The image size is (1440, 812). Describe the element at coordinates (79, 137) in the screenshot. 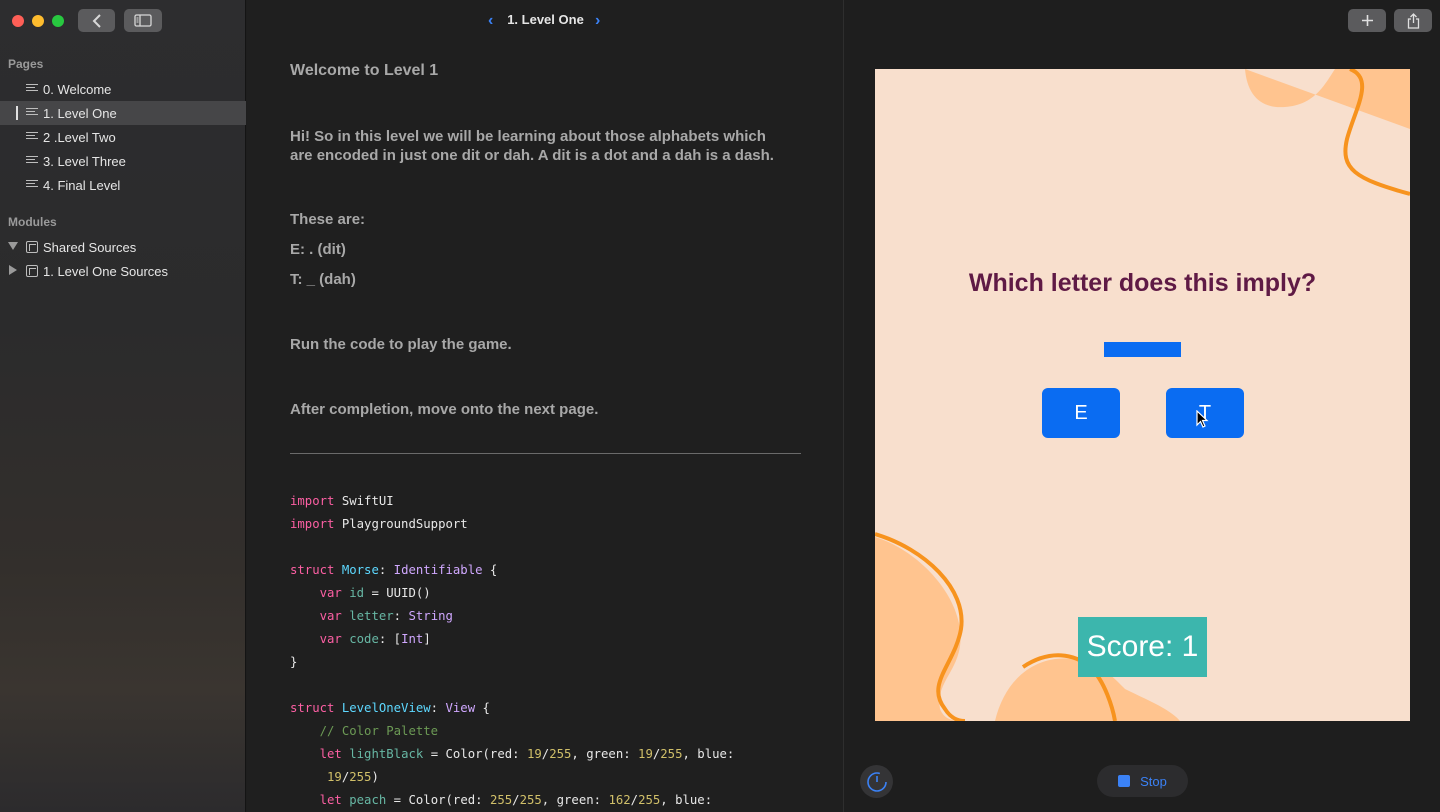

I see `sidebar-item-label: 2 .Level Two` at that location.